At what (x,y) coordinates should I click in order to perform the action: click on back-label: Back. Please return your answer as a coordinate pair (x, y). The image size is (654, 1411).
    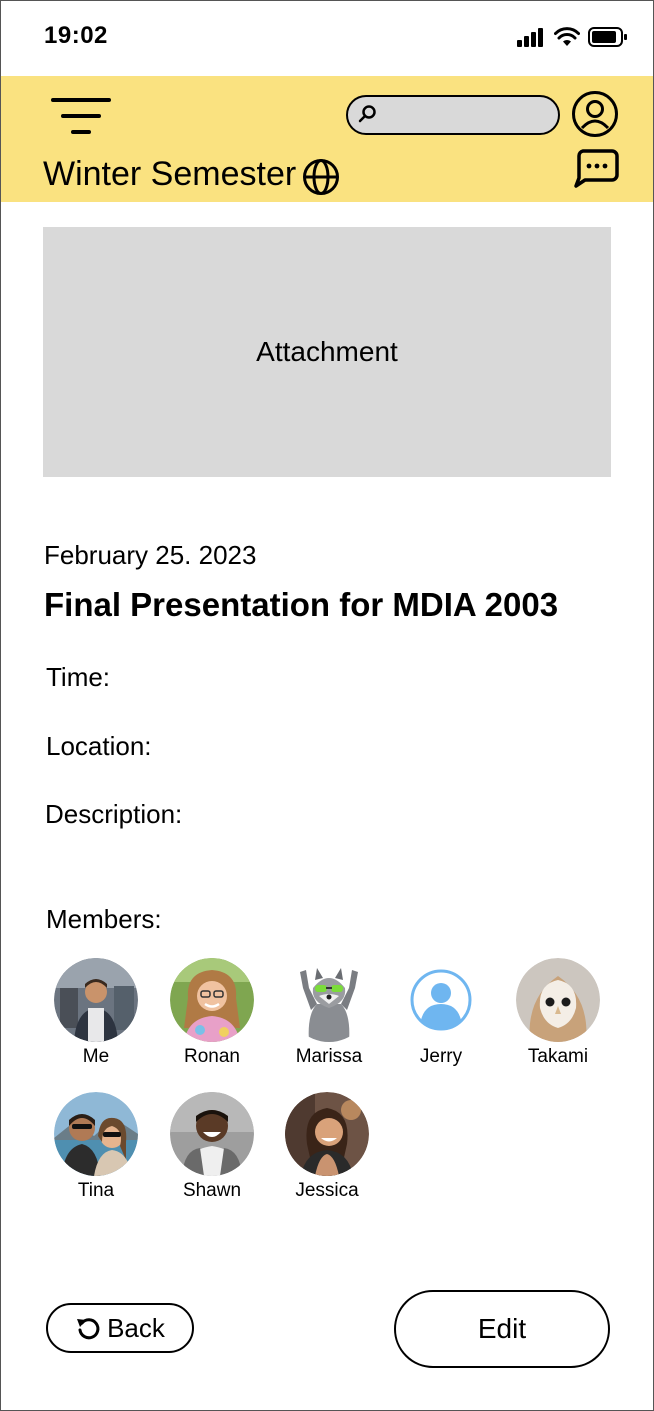
    Looking at the image, I should click on (136, 1327).